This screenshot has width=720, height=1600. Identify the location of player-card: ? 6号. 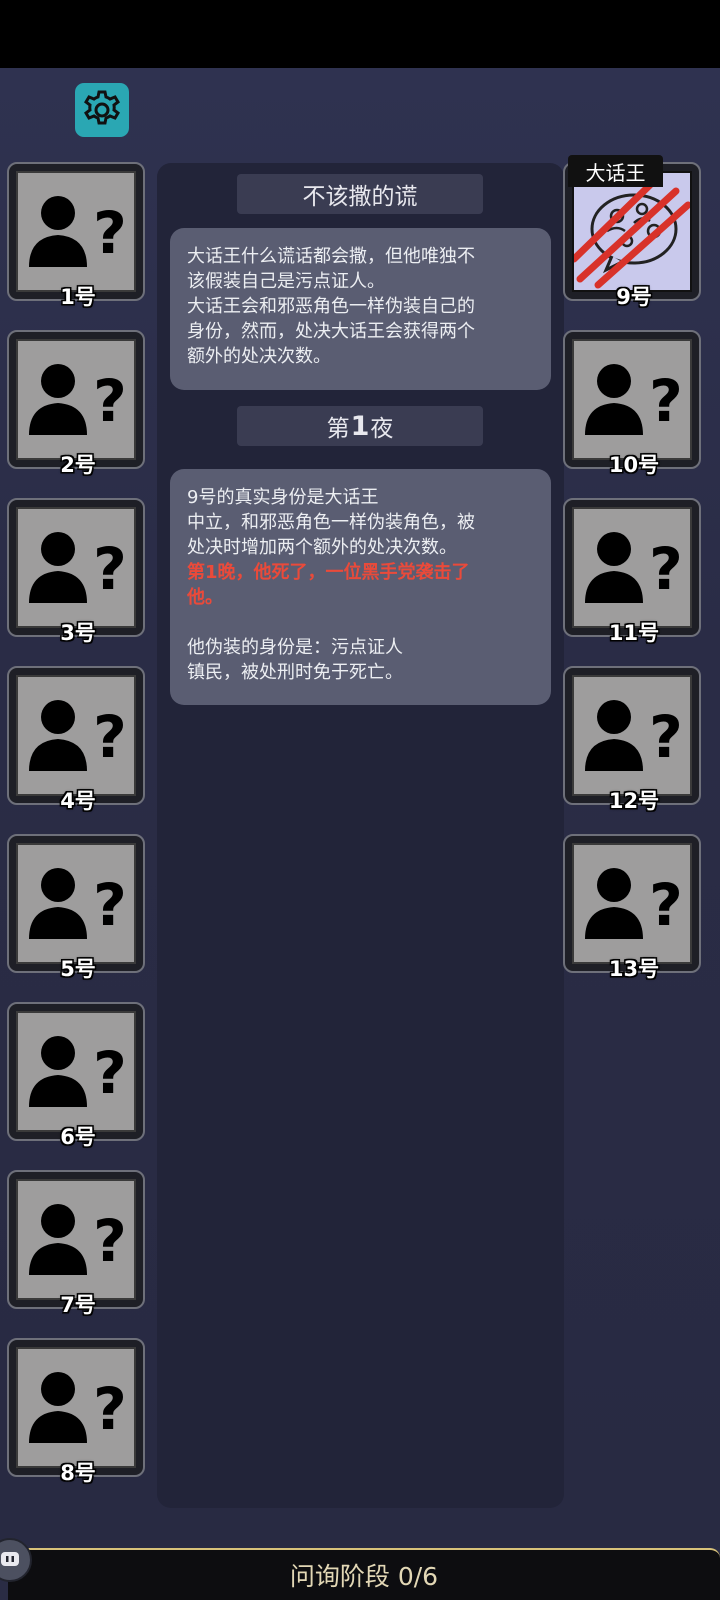
(76, 1075).